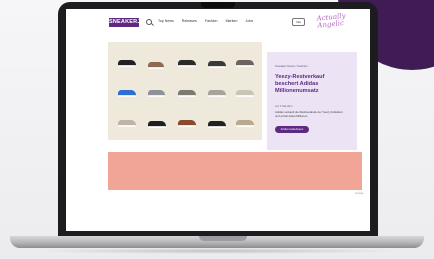 Image resolution: width=434 pixels, height=259 pixels. What do you see at coordinates (131, 22) in the screenshot?
I see `site-logo: SNEAKERJAGD` at bounding box center [131, 22].